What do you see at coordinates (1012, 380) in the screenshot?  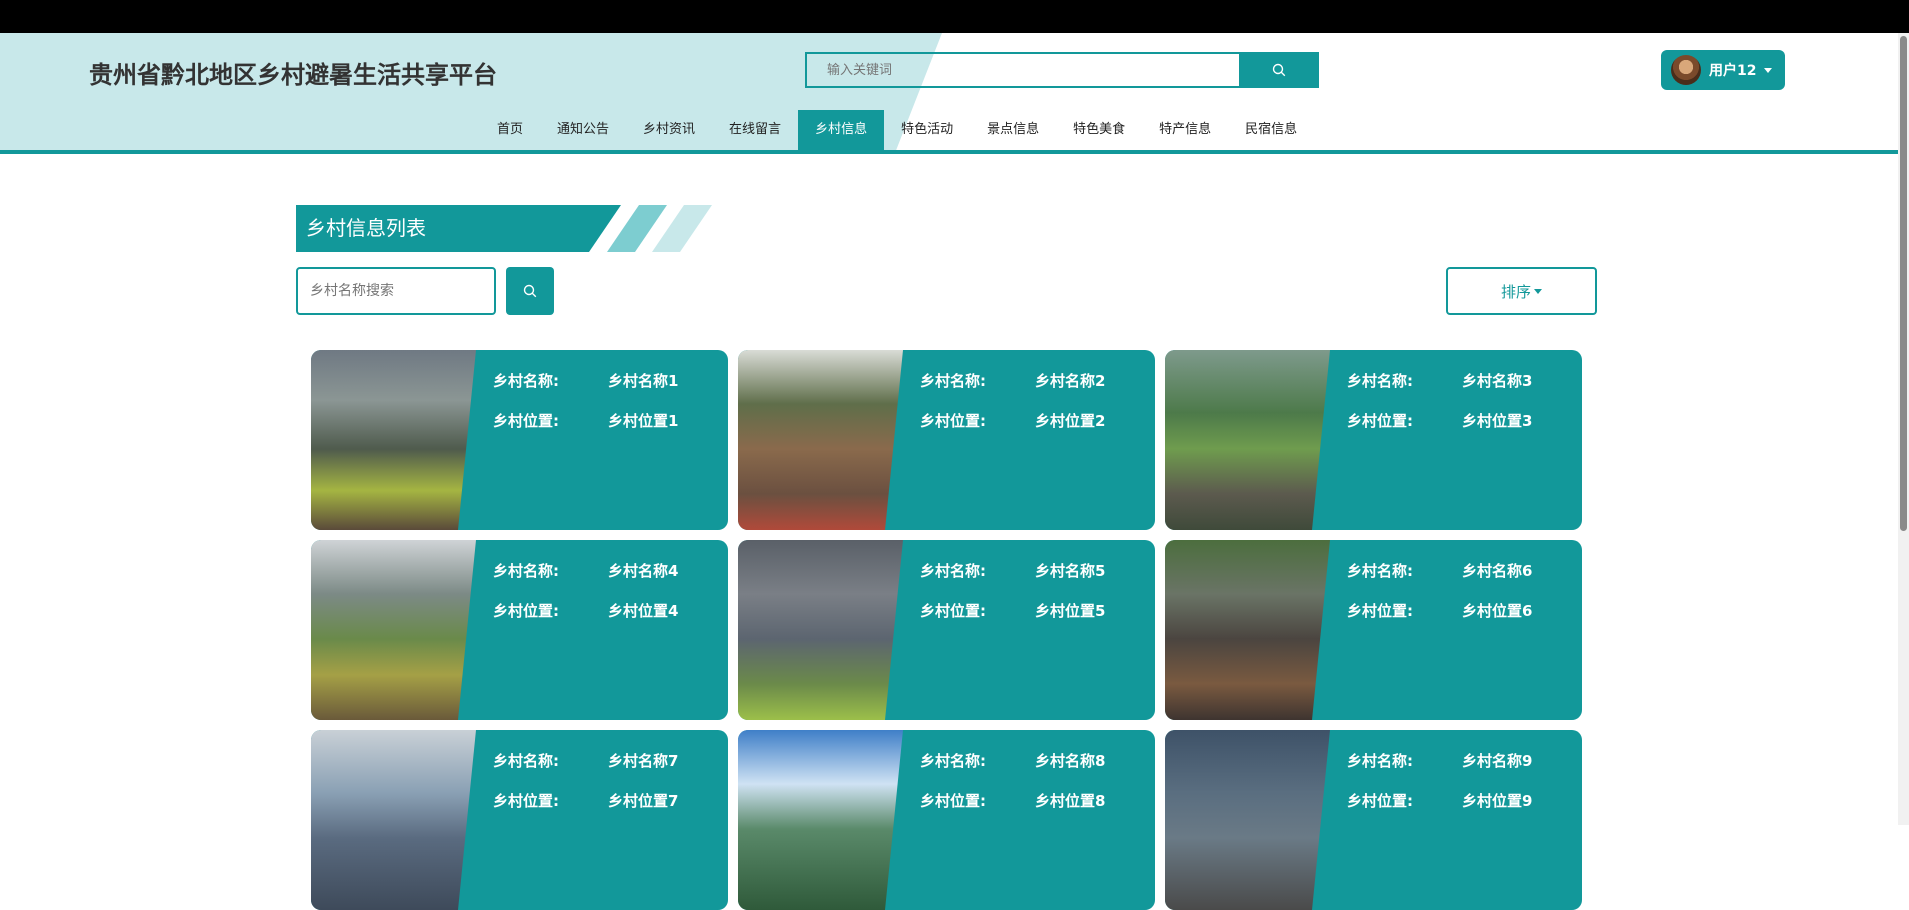 I see `card-name-row: 乡村名称: 乡村名称2` at bounding box center [1012, 380].